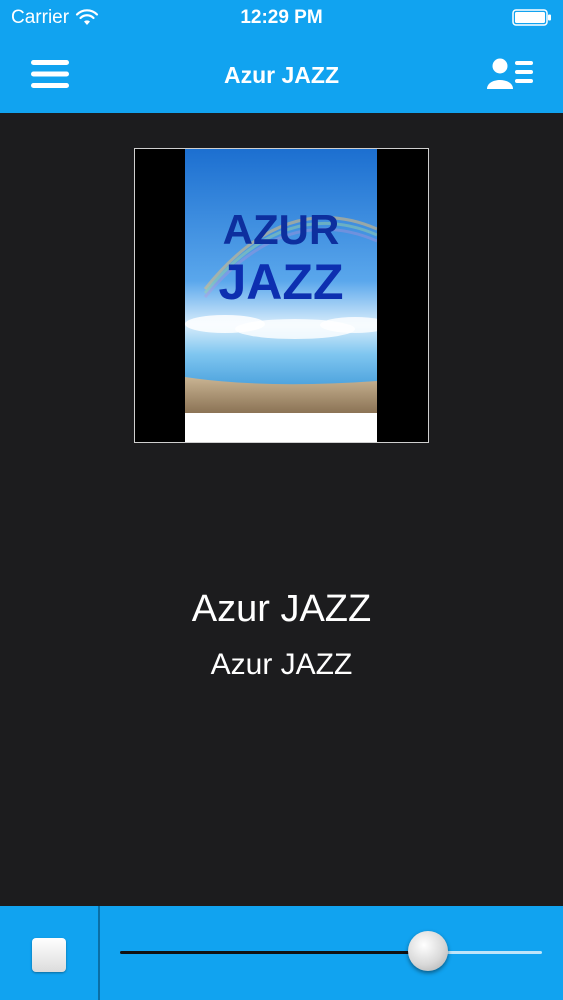  Describe the element at coordinates (281, 229) in the screenshot. I see `album-text-line1: AZUR` at that location.